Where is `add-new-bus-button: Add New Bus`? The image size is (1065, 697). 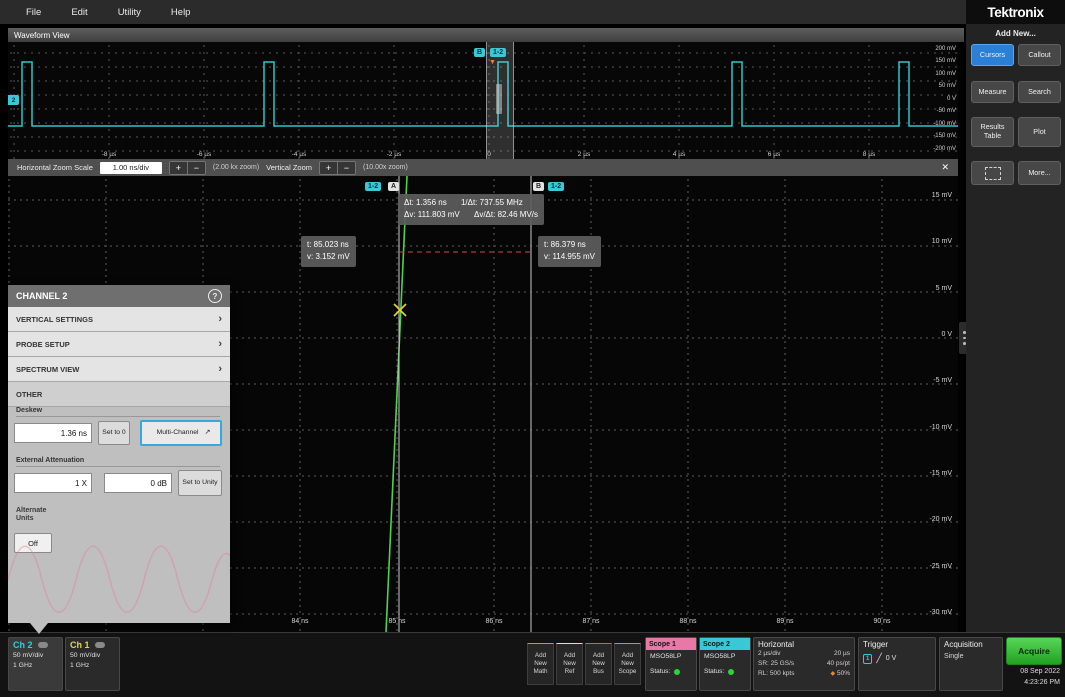
add-new-bus-button: Add New Bus is located at coordinates (598, 664).